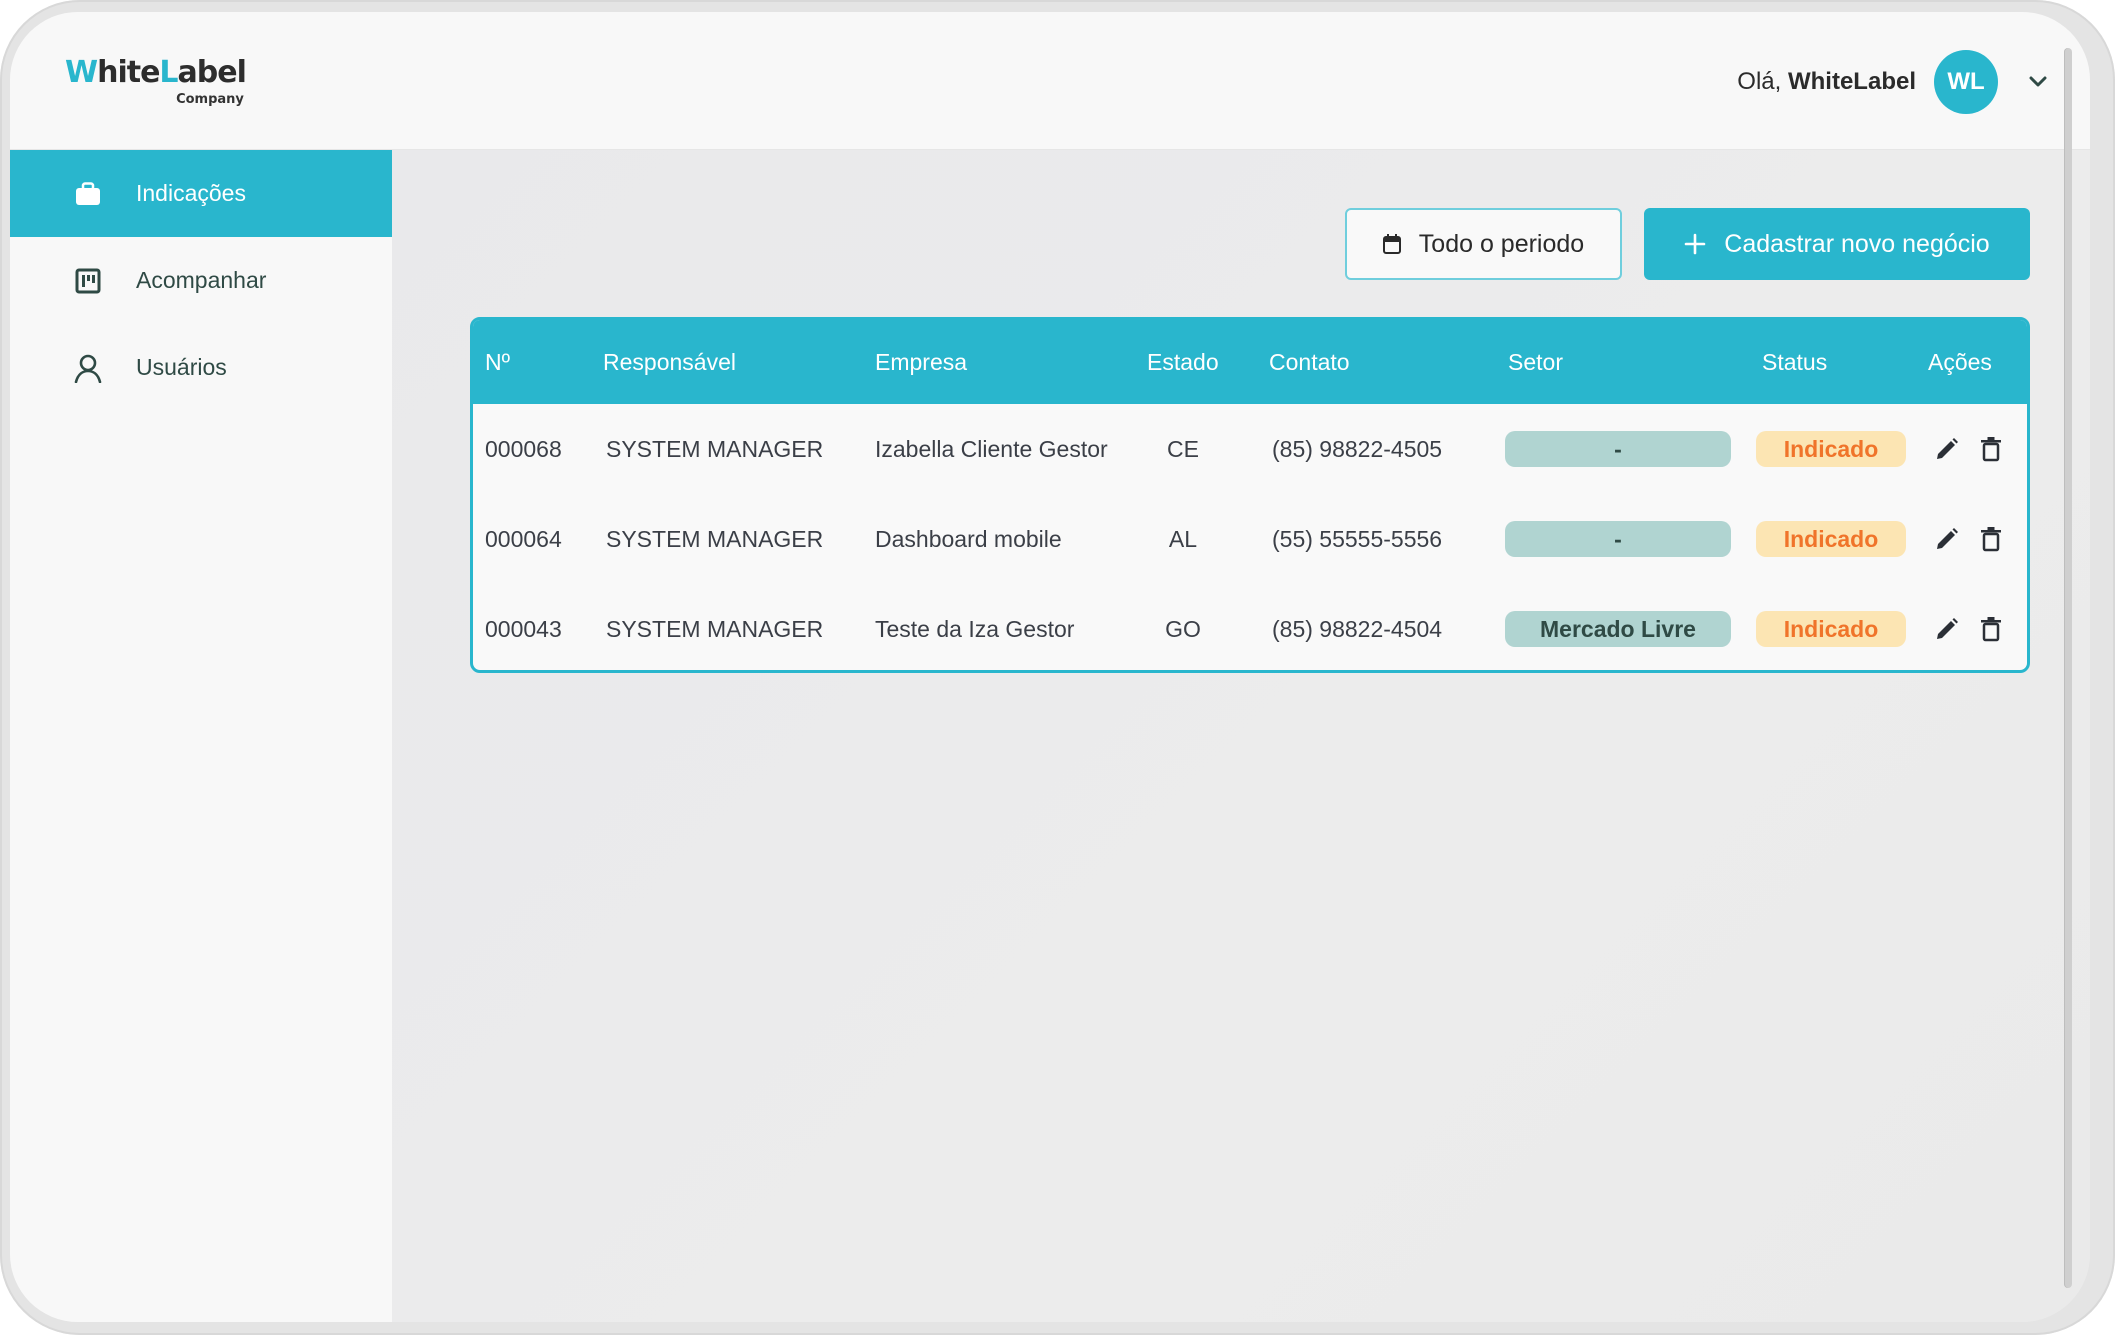 Image resolution: width=2115 pixels, height=1335 pixels. I want to click on period-filter-button: Todo o periodo, so click(1483, 244).